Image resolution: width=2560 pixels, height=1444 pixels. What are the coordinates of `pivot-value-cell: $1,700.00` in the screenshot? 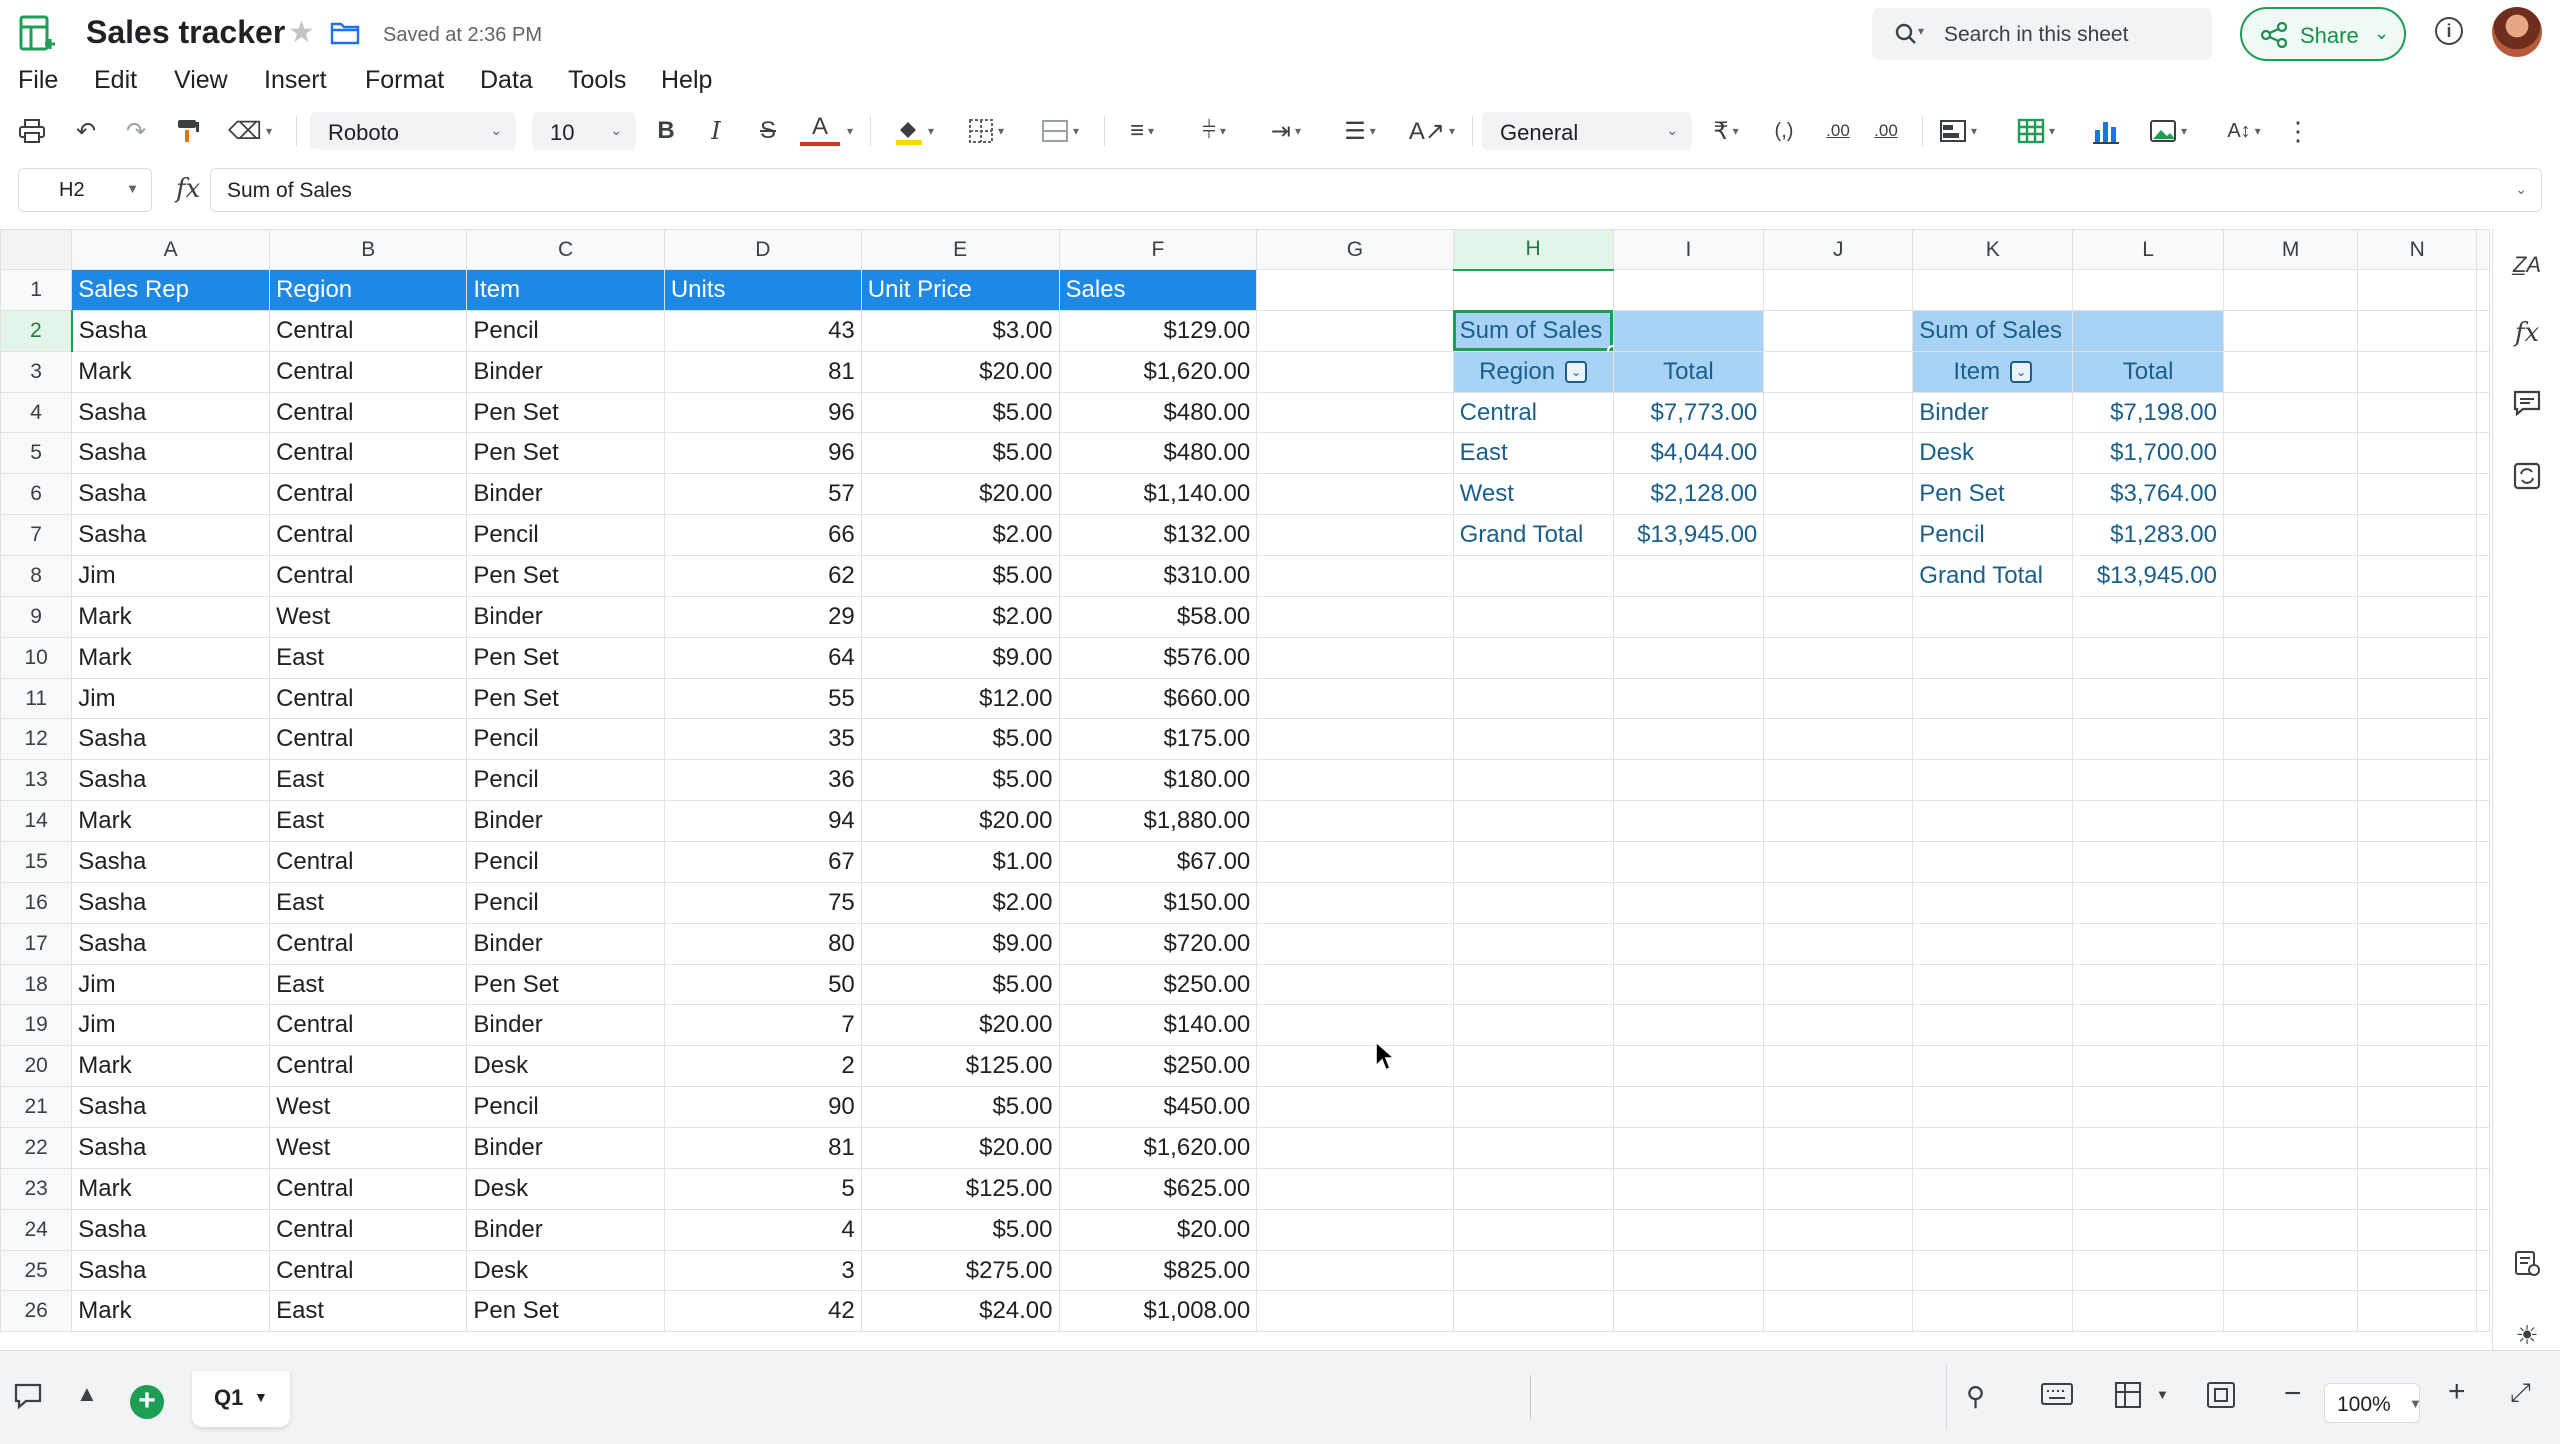 It's located at (2148, 453).